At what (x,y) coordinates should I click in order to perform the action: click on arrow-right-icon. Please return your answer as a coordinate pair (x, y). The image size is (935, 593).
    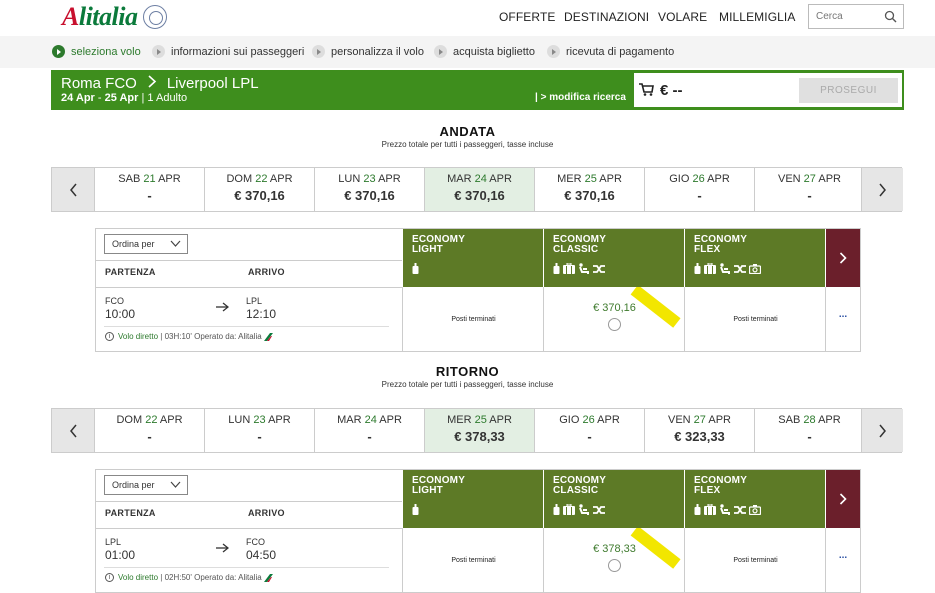
    Looking at the image, I should click on (222, 307).